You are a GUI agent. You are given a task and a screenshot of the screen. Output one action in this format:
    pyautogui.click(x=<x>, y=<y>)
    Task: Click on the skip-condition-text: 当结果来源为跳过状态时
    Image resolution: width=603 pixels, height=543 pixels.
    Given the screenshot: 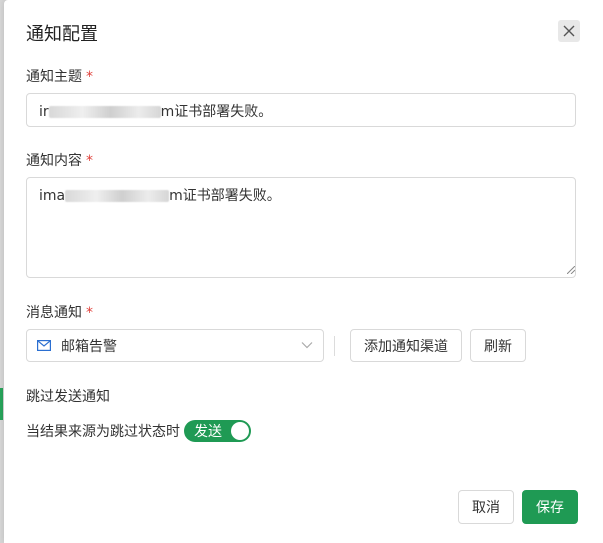 What is the action you would take?
    pyautogui.click(x=103, y=432)
    